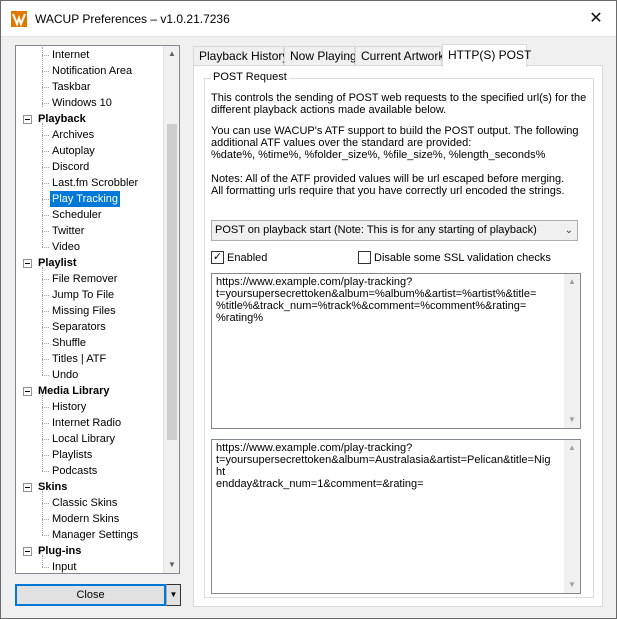  I want to click on tree-item-label: Plug-ins, so click(60, 551).